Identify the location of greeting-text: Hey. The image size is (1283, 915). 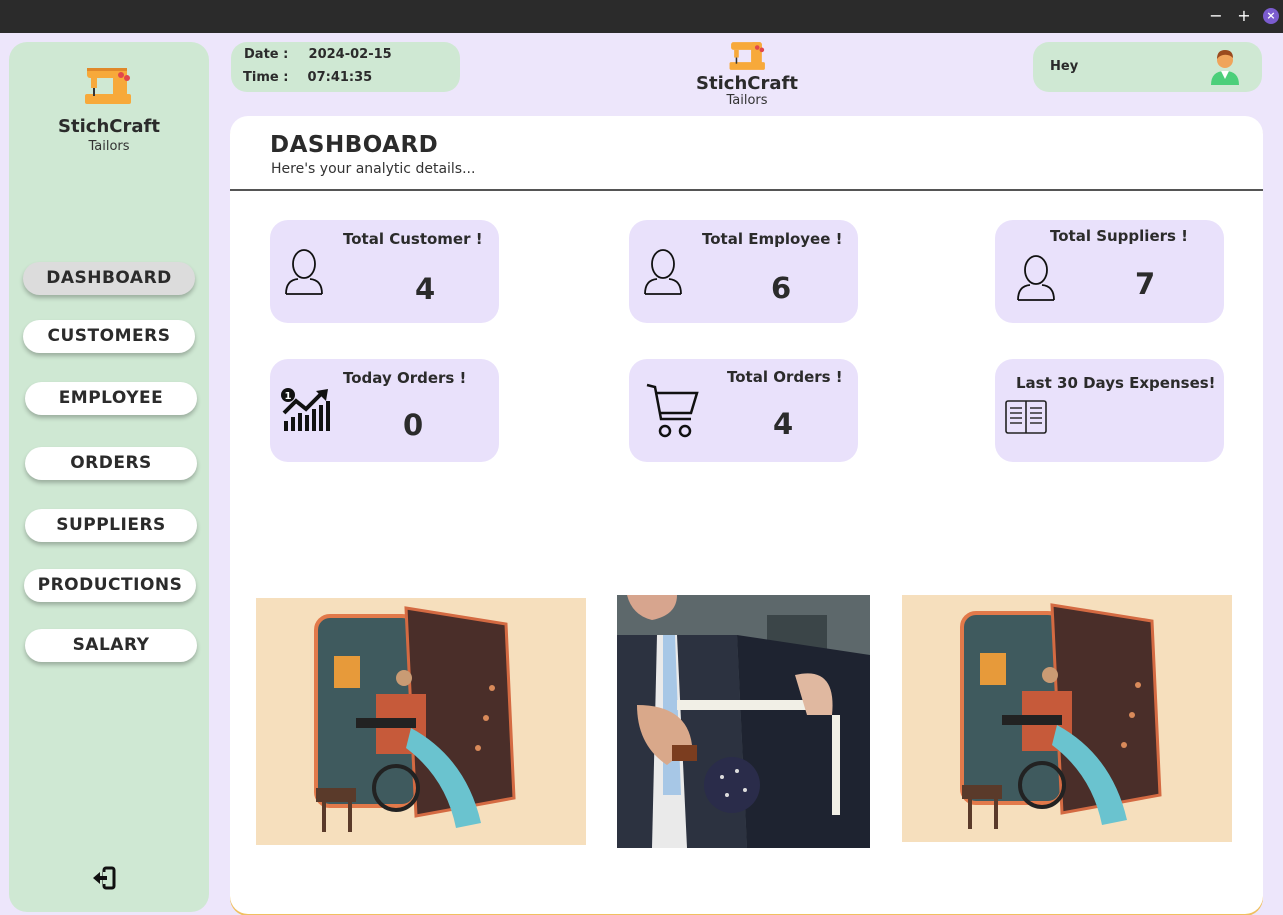
(1064, 66).